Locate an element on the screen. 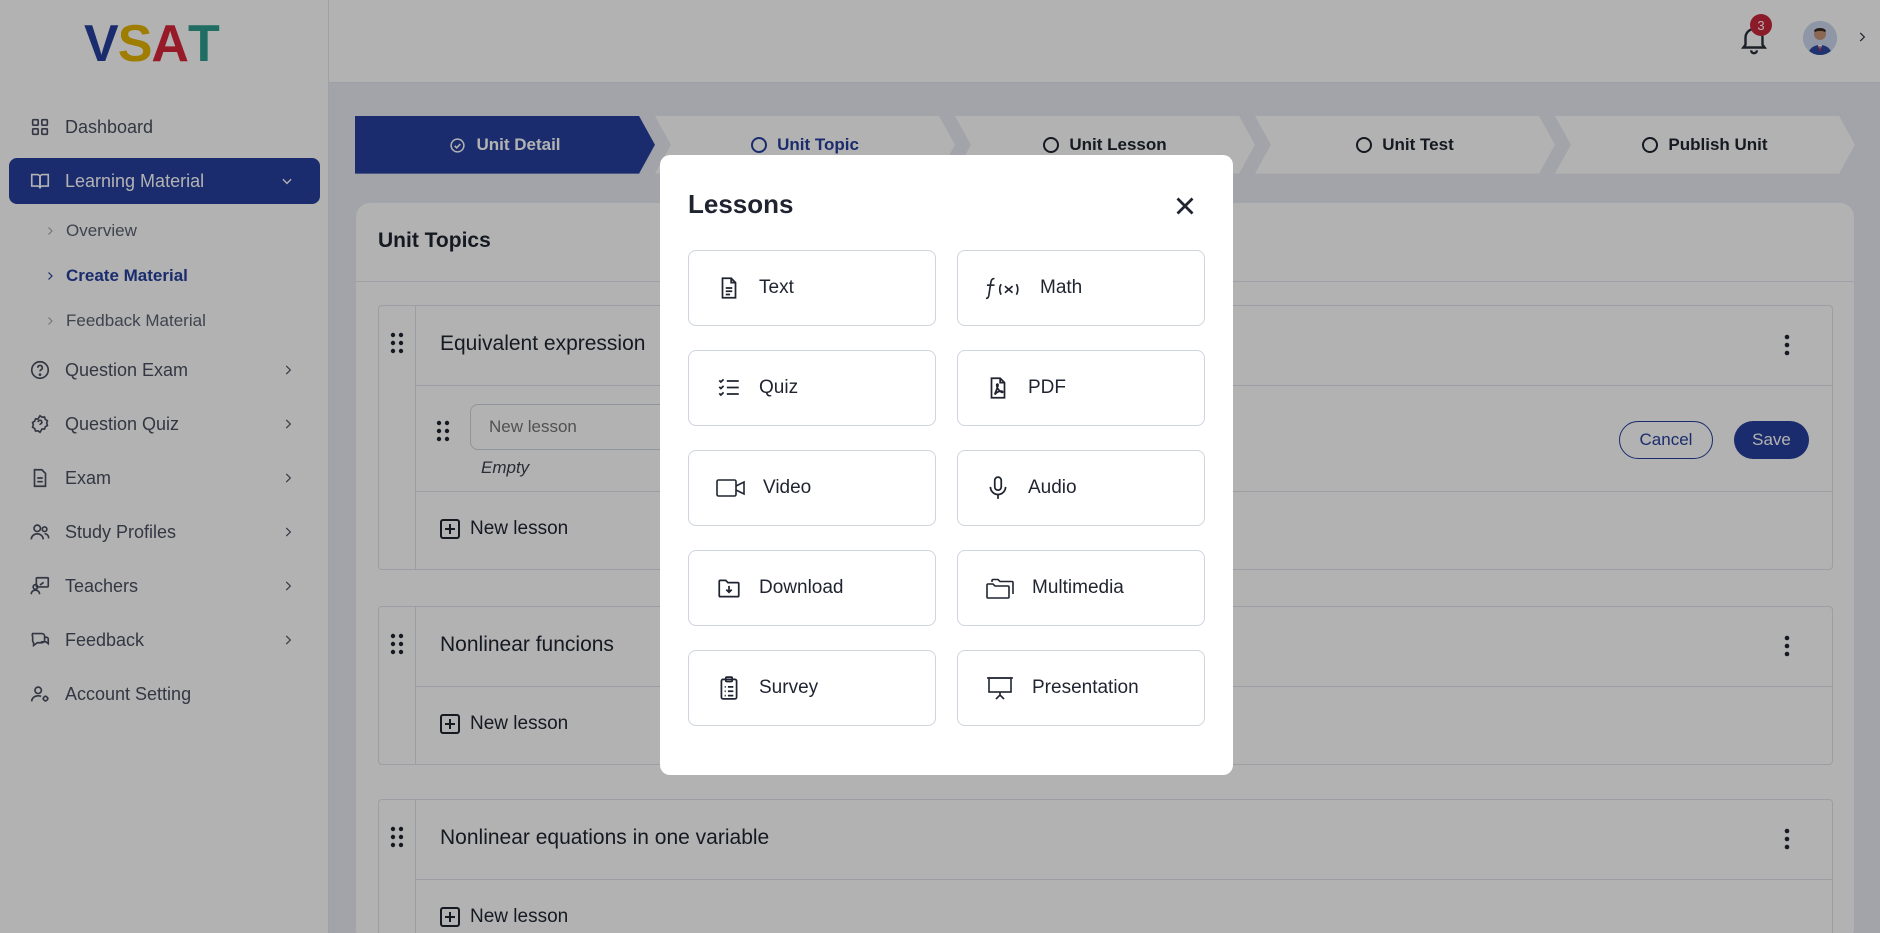  modal-title: Lessons is located at coordinates (741, 204).